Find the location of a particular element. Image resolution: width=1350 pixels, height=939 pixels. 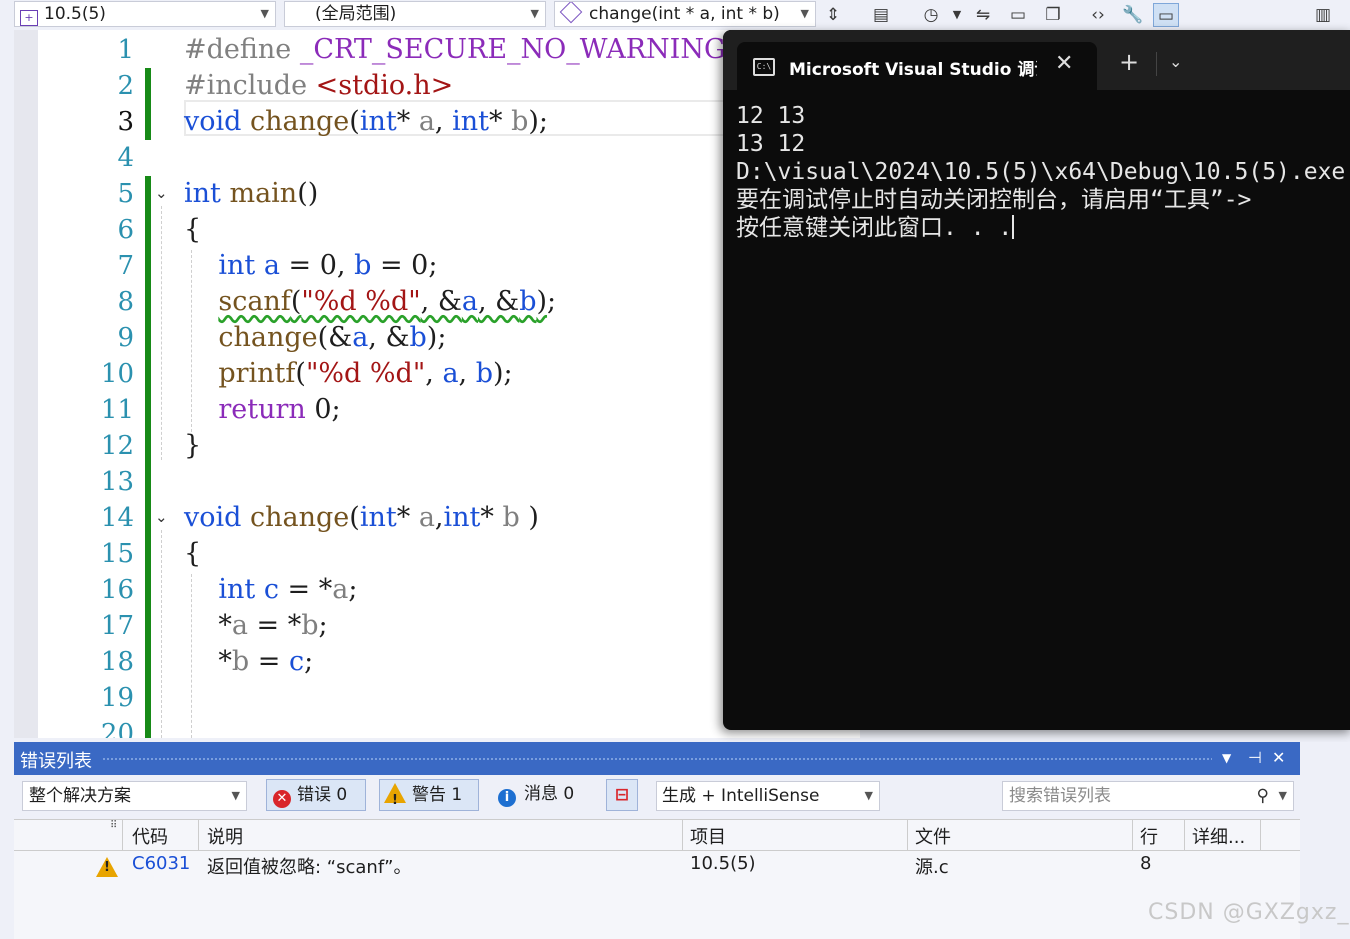

new-tab-plus-icon: + is located at coordinates (1129, 62).